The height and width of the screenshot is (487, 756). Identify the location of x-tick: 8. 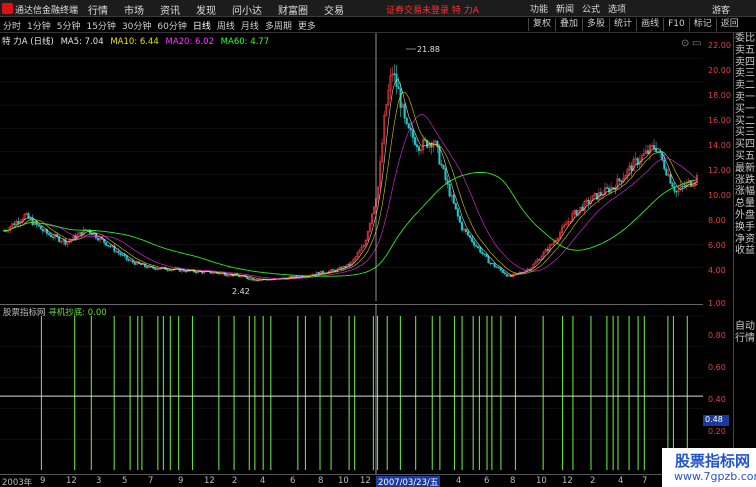
(513, 481).